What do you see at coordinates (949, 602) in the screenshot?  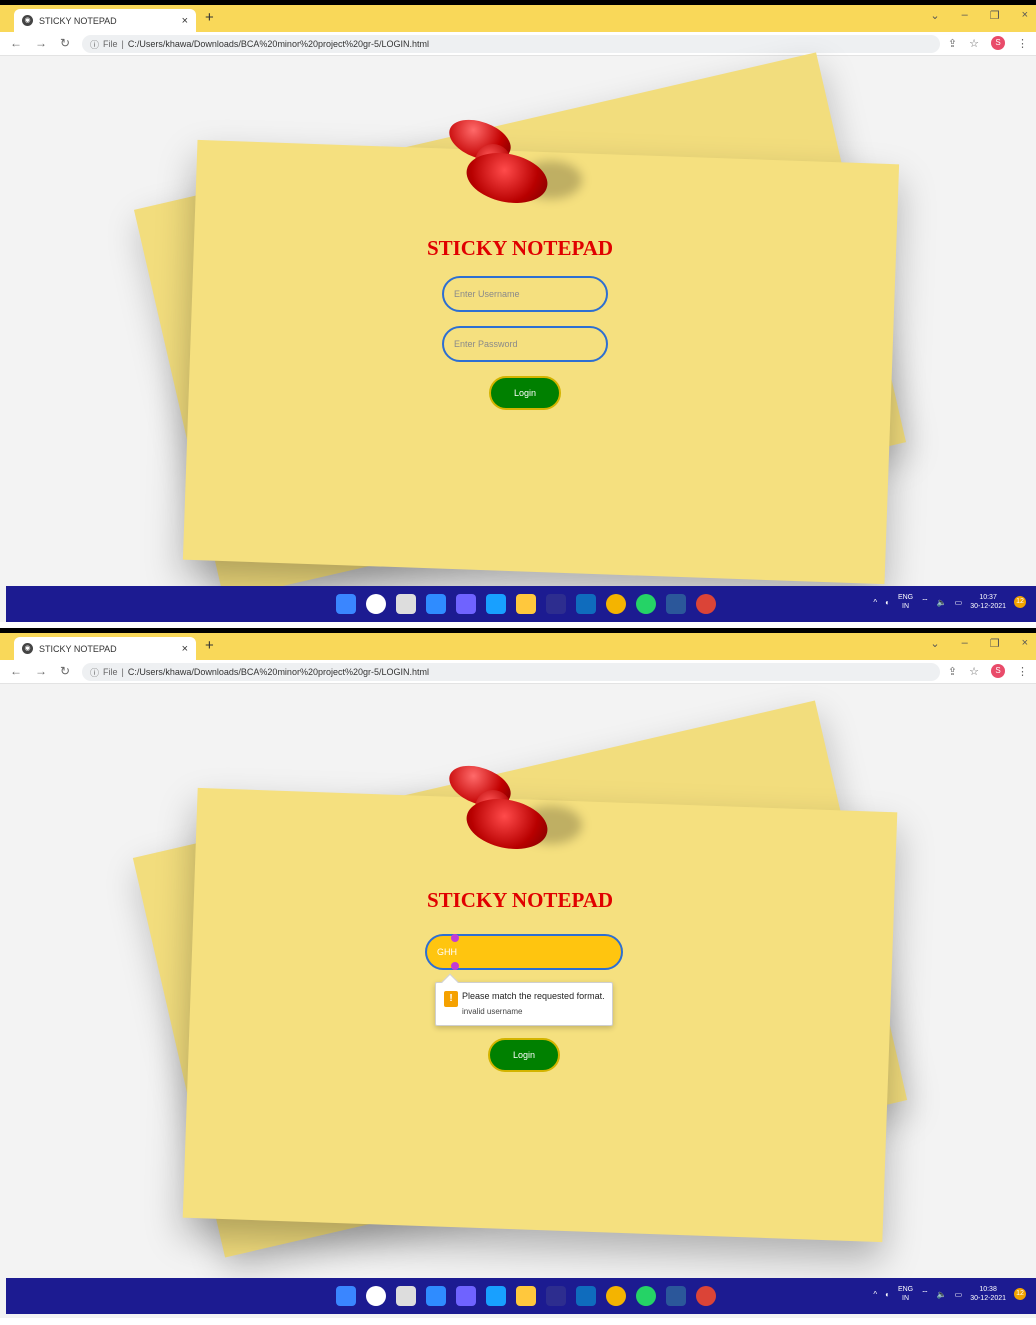 I see `system-tray: ^ ◐ ENG IN ⌔ 🔈 ▭ 10:37 30-12-2021 12` at bounding box center [949, 602].